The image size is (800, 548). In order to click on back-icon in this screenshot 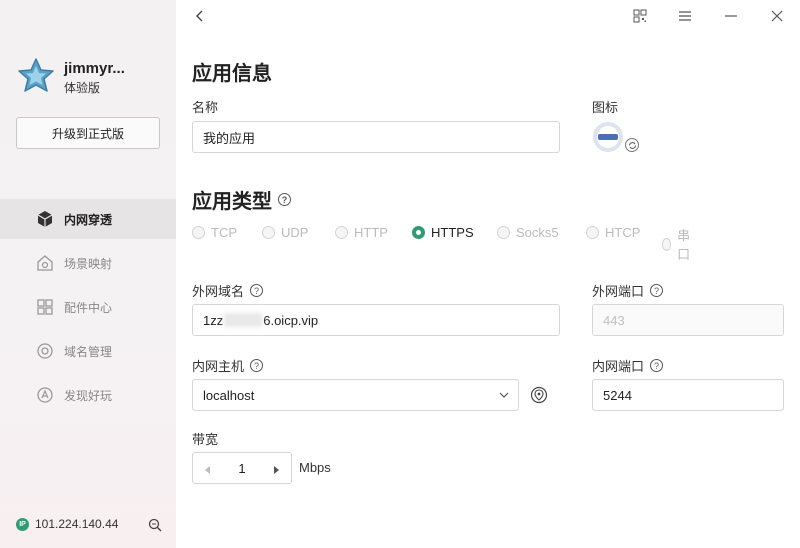, I will do `click(200, 16)`.